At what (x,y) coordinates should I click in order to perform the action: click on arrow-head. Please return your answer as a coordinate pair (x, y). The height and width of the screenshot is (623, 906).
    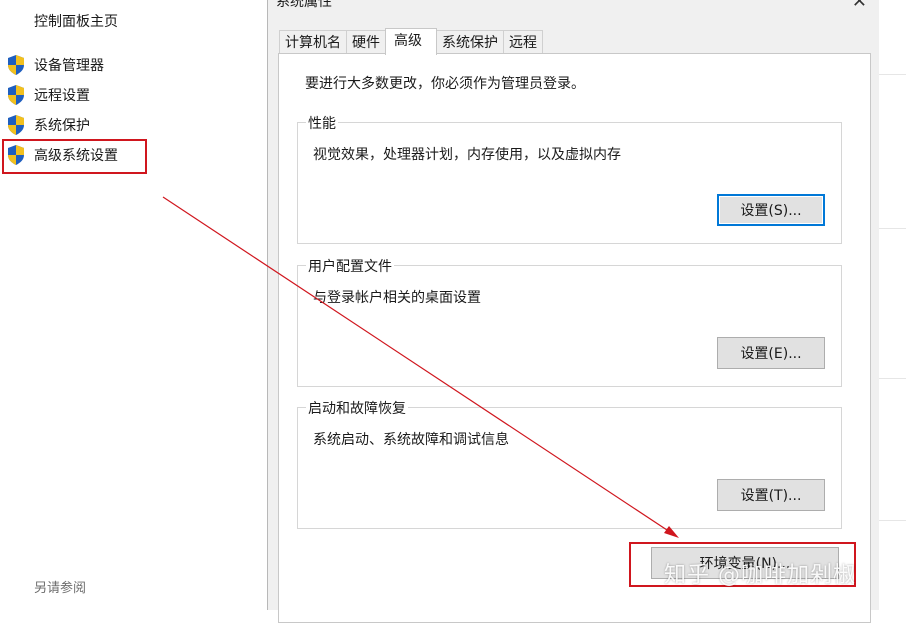
    Looking at the image, I should click on (671, 532).